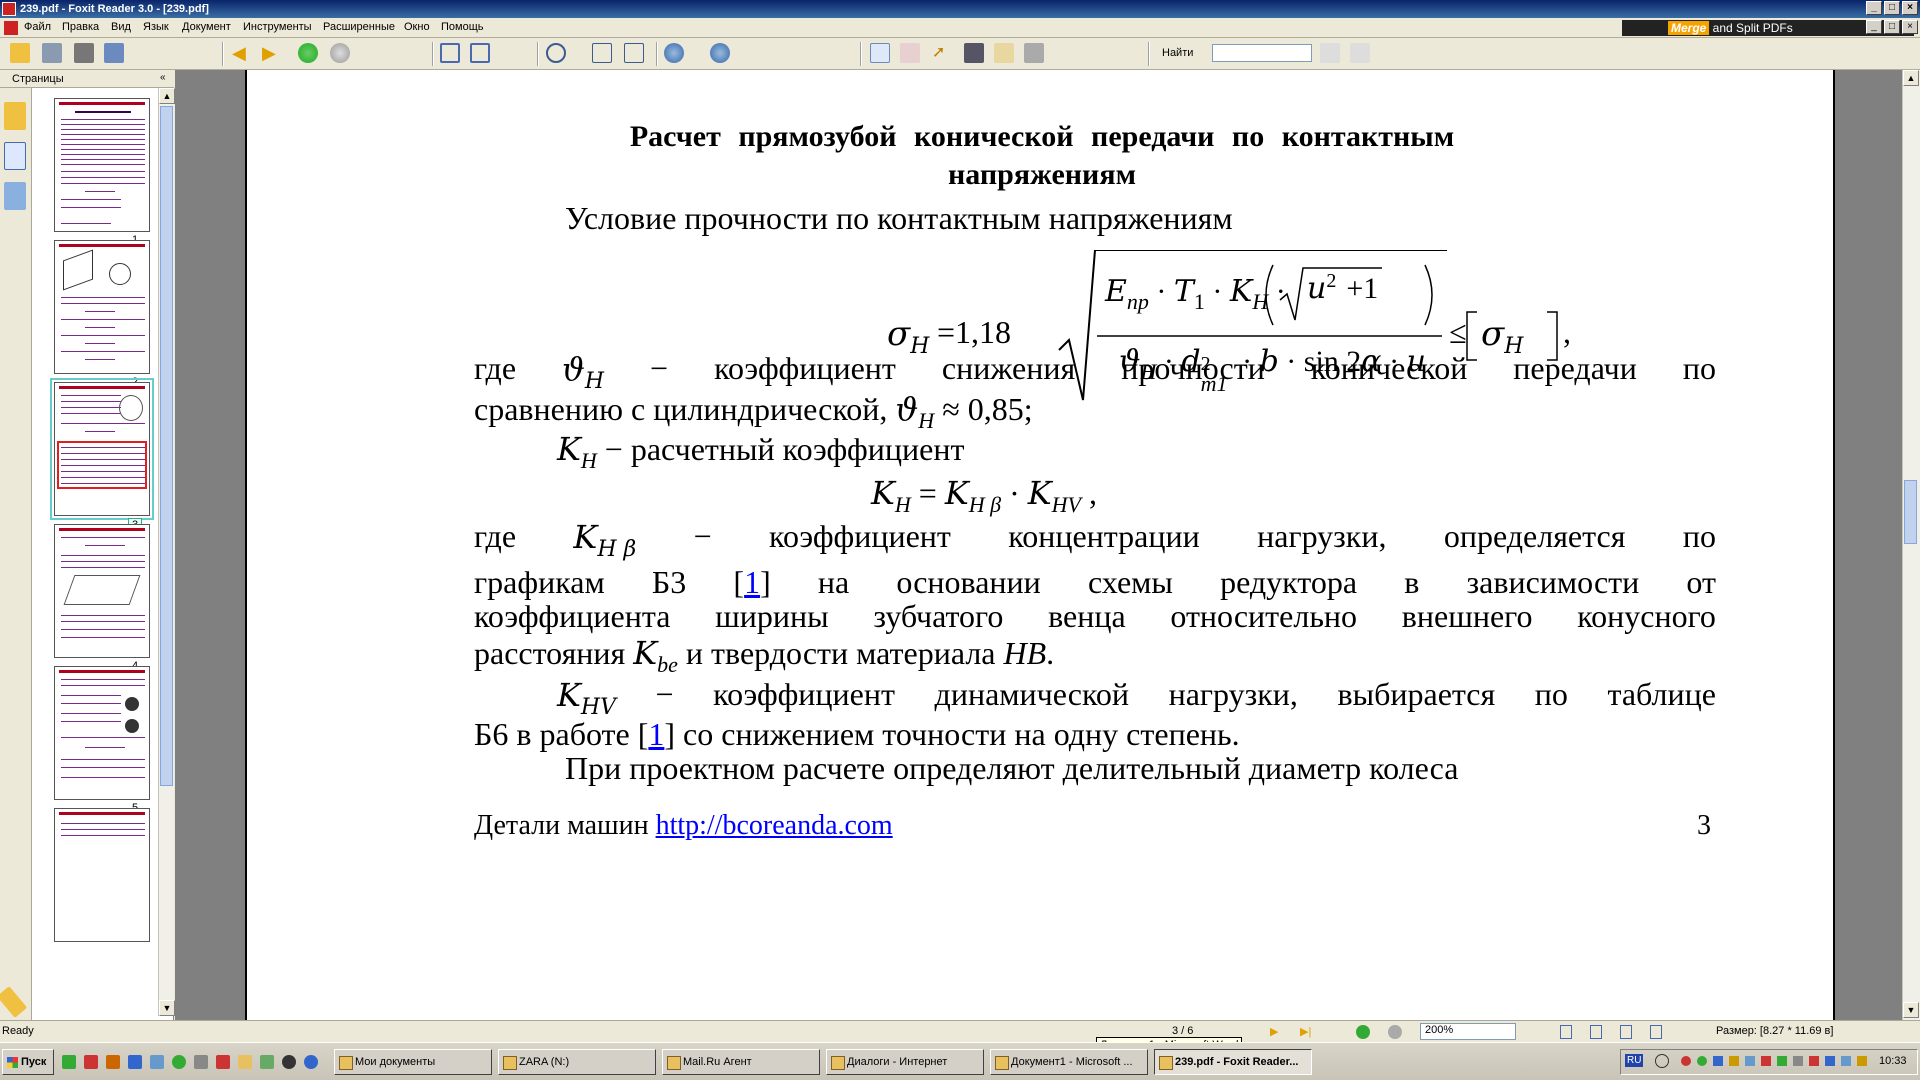  What do you see at coordinates (1910, 8) in the screenshot?
I see `close-button: ×` at bounding box center [1910, 8].